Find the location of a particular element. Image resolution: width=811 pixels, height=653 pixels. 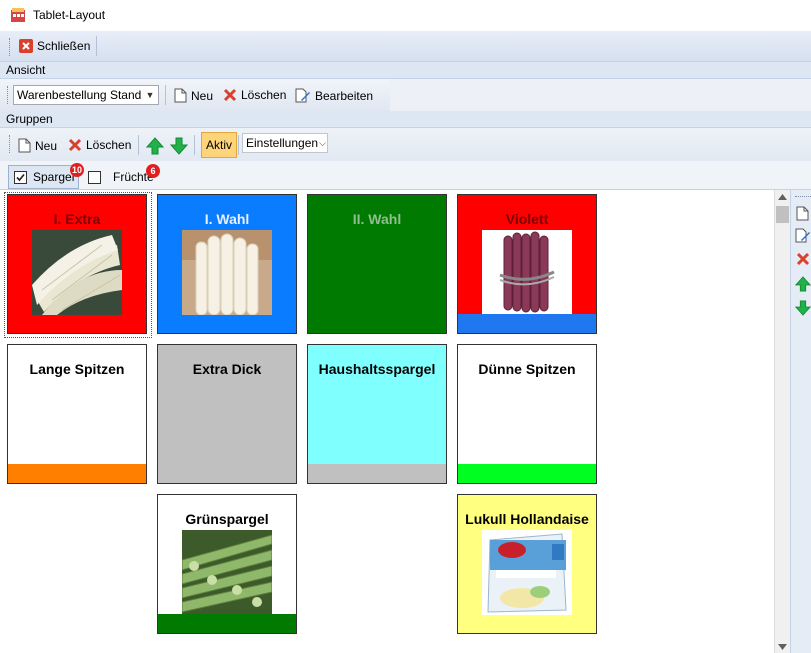

new-group-button: Neu is located at coordinates (37, 145).